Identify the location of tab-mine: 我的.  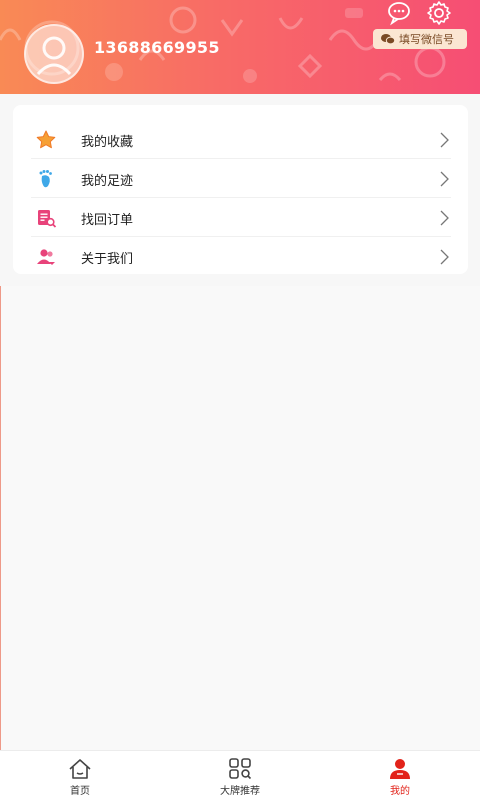
(400, 776).